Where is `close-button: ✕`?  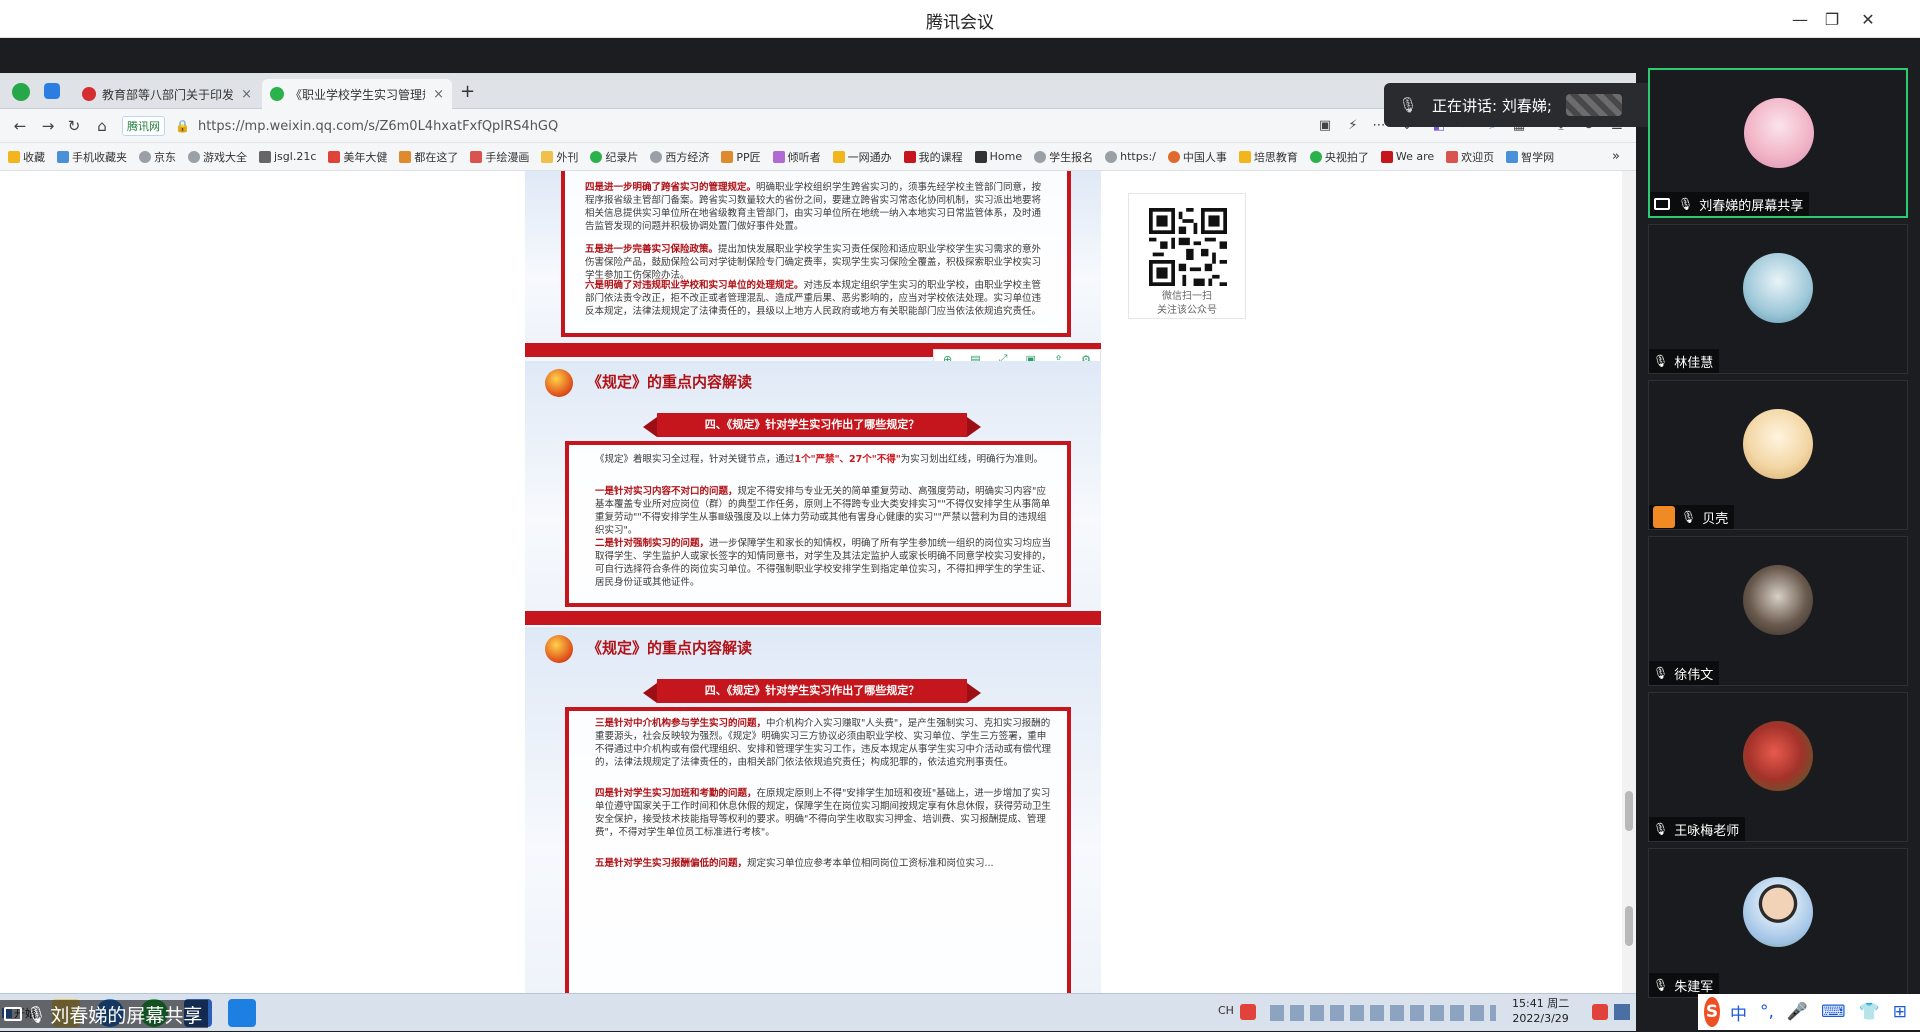
close-button: ✕ is located at coordinates (1868, 19).